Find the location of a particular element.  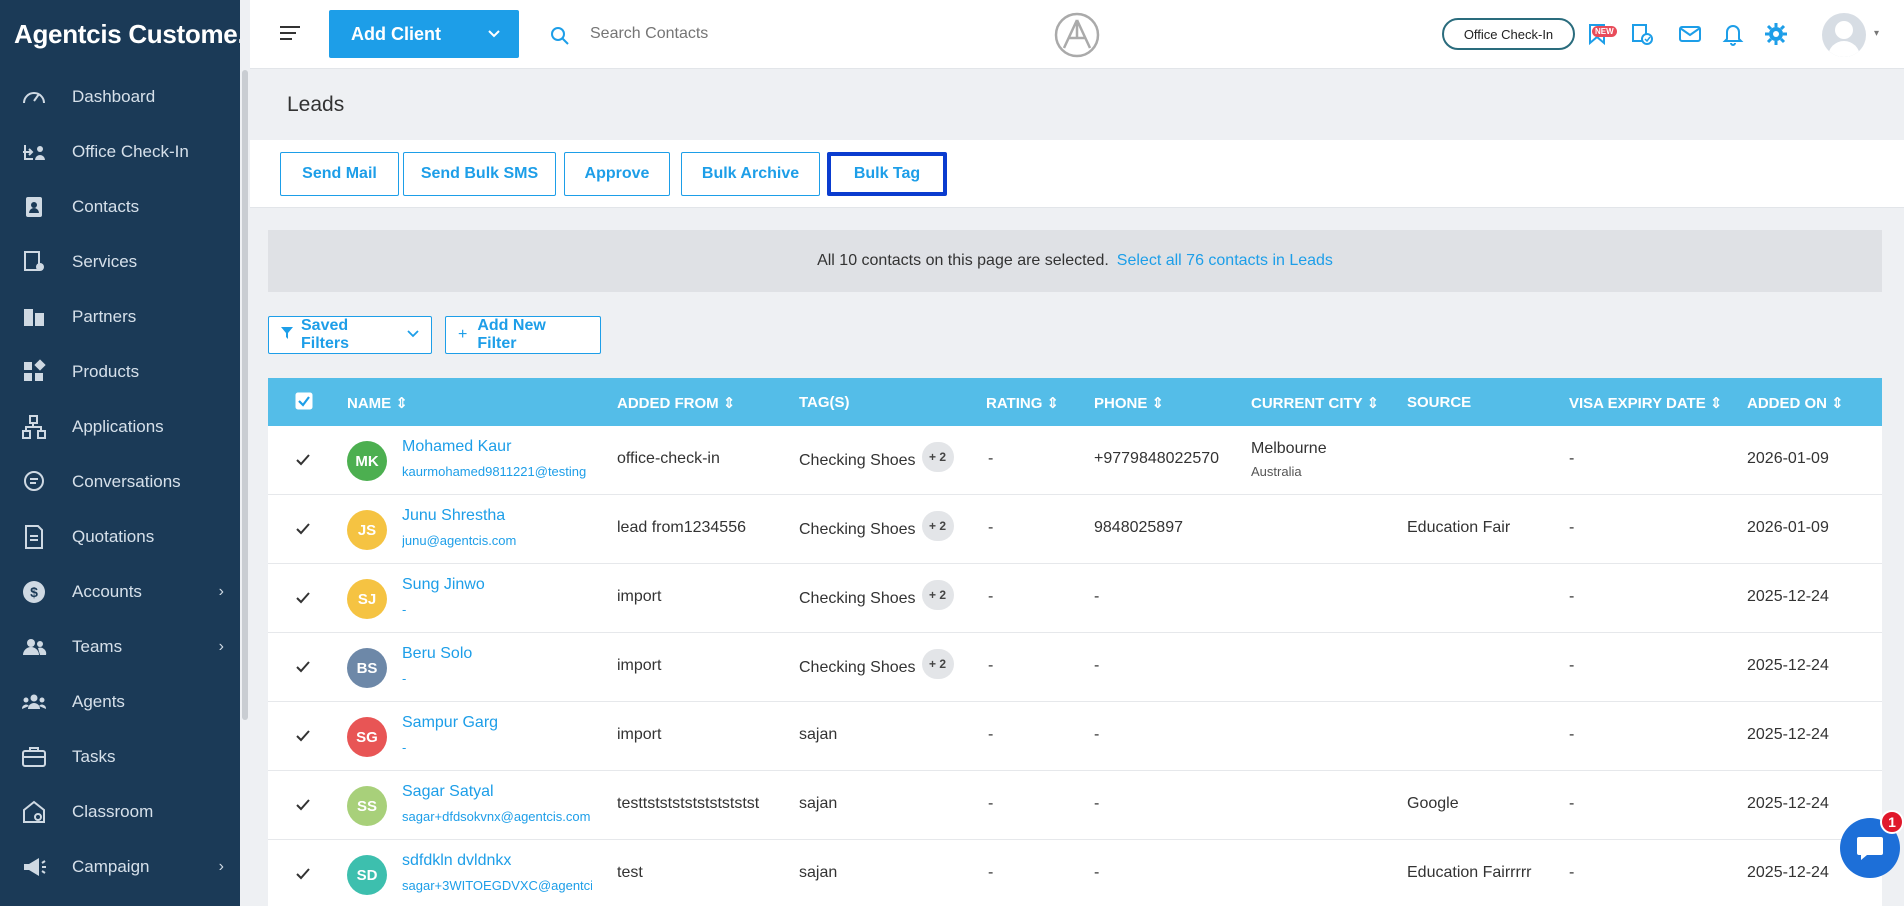

add-client-label: Add Client is located at coordinates (396, 33).